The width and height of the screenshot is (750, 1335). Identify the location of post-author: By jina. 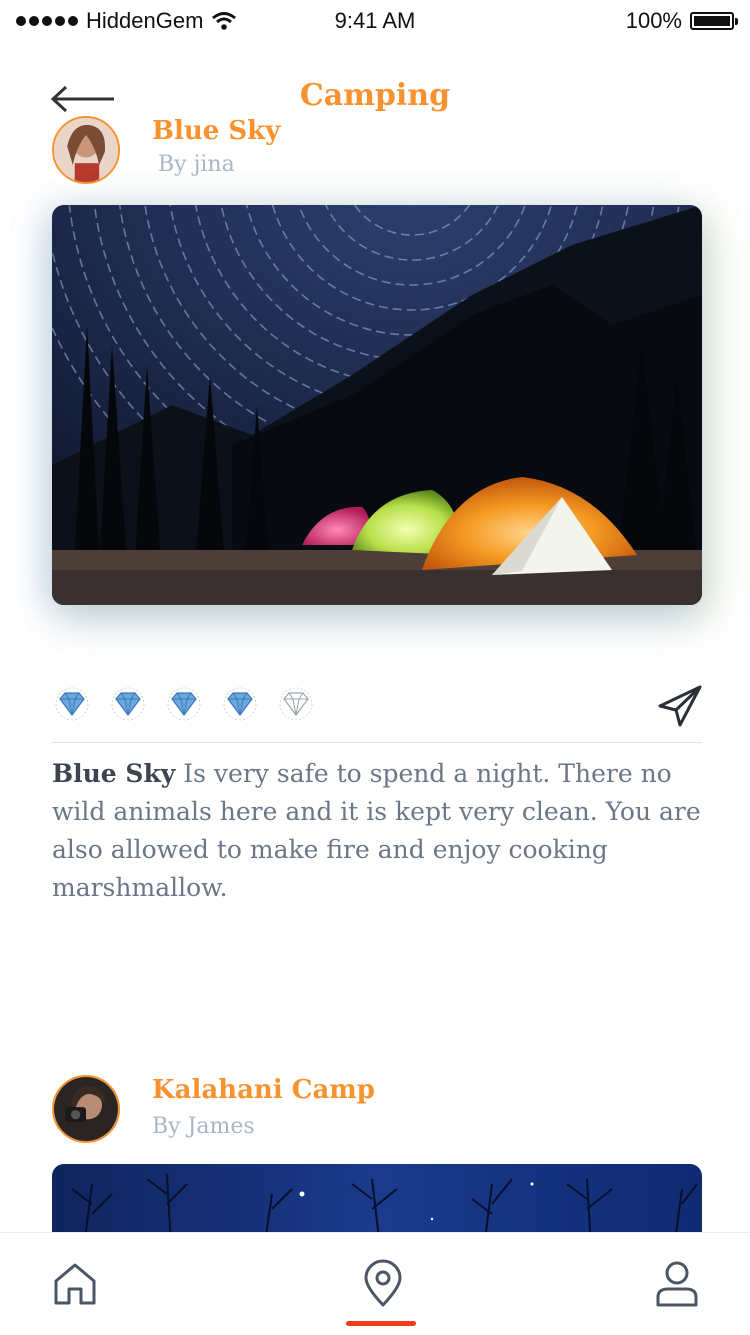
(196, 164).